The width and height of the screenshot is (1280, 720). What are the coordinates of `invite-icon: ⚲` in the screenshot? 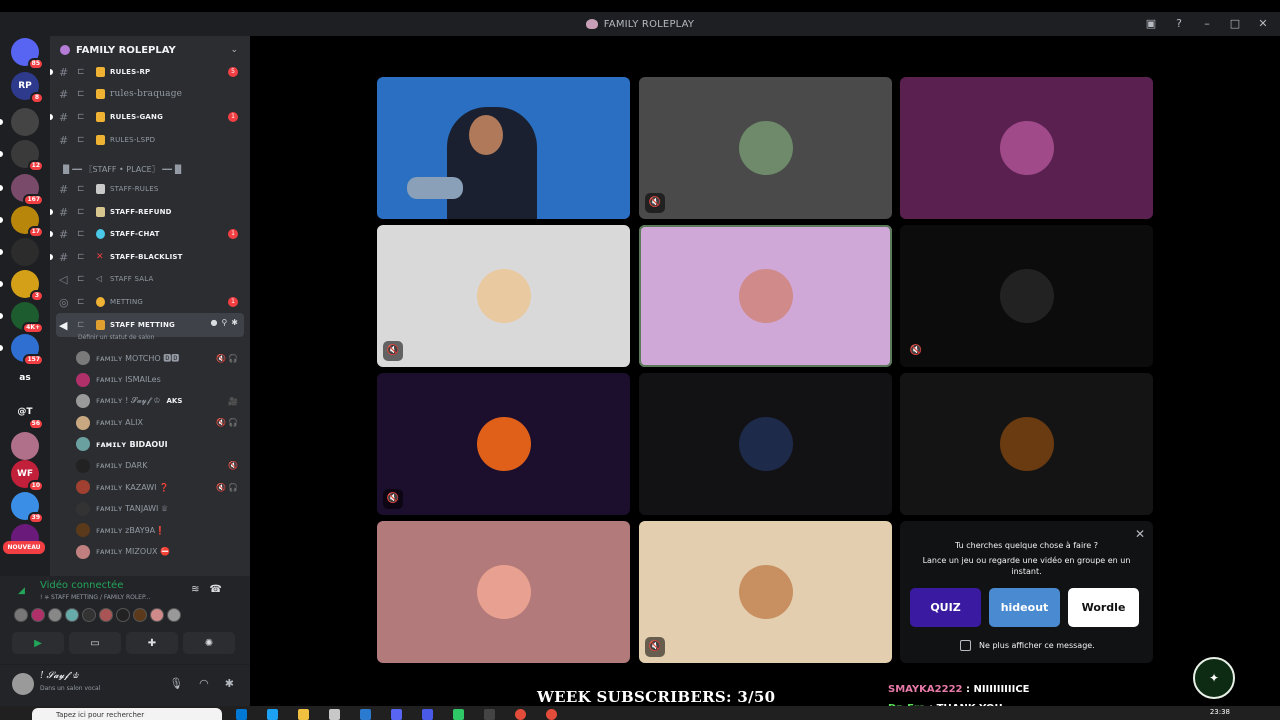 It's located at (224, 322).